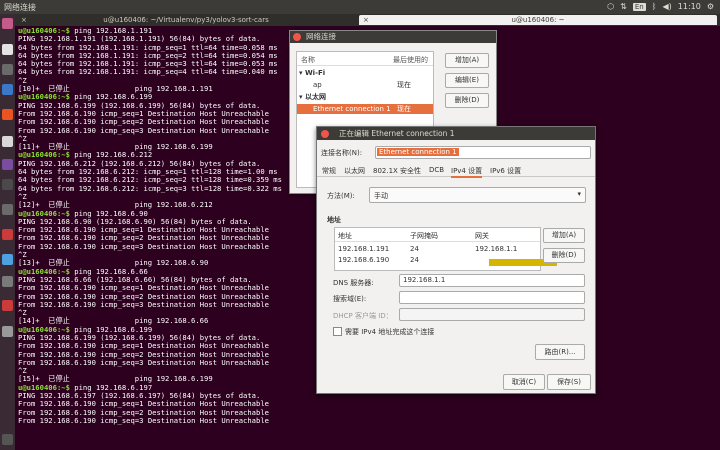 The image size is (720, 450). What do you see at coordinates (342, 153) in the screenshot?
I see `connection-name-label: 连接名称(N):` at bounding box center [342, 153].